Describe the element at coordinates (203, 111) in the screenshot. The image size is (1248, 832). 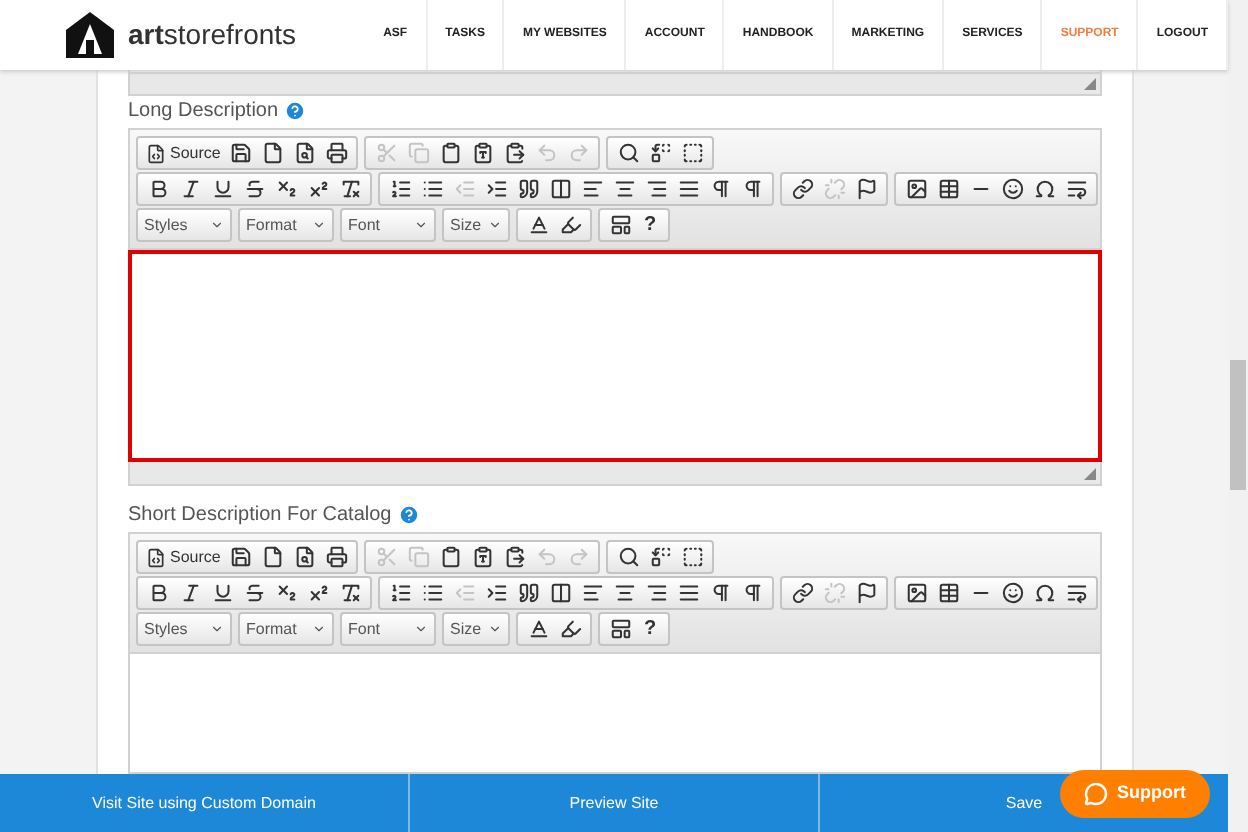
I see `field-label: Long Description` at that location.